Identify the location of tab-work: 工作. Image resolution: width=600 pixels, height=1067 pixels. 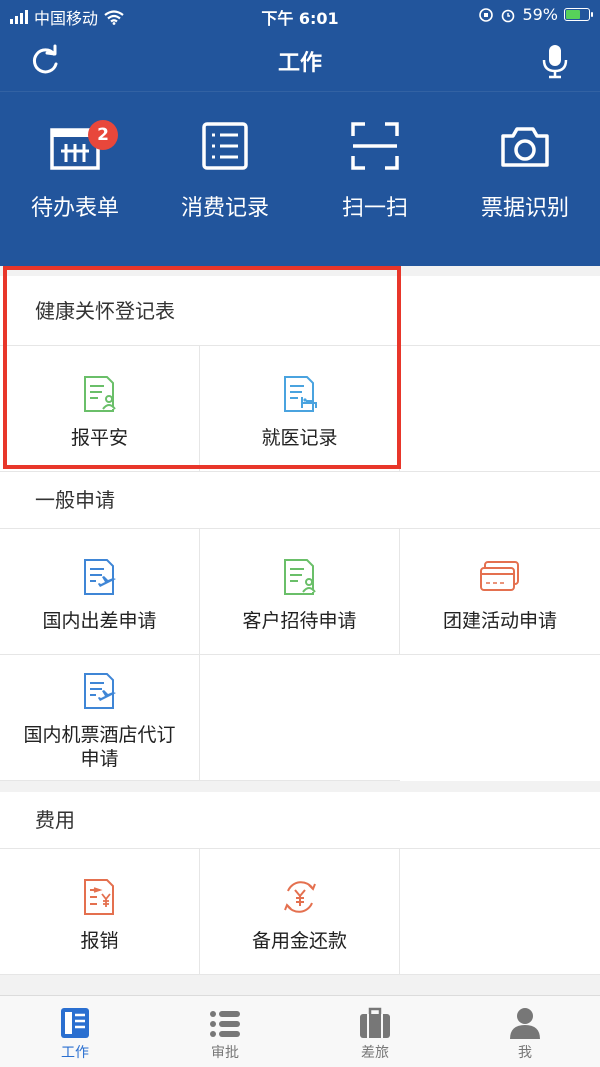
(75, 1031).